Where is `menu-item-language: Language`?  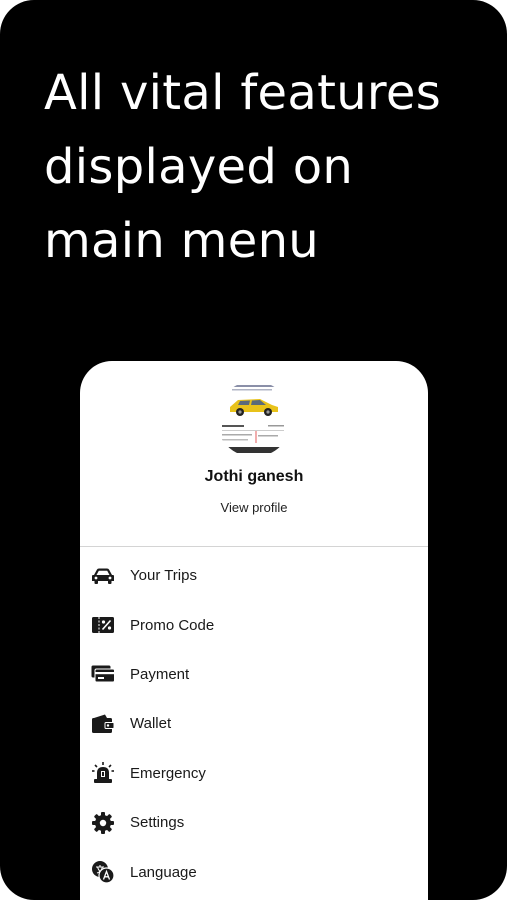 menu-item-language: Language is located at coordinates (254, 871).